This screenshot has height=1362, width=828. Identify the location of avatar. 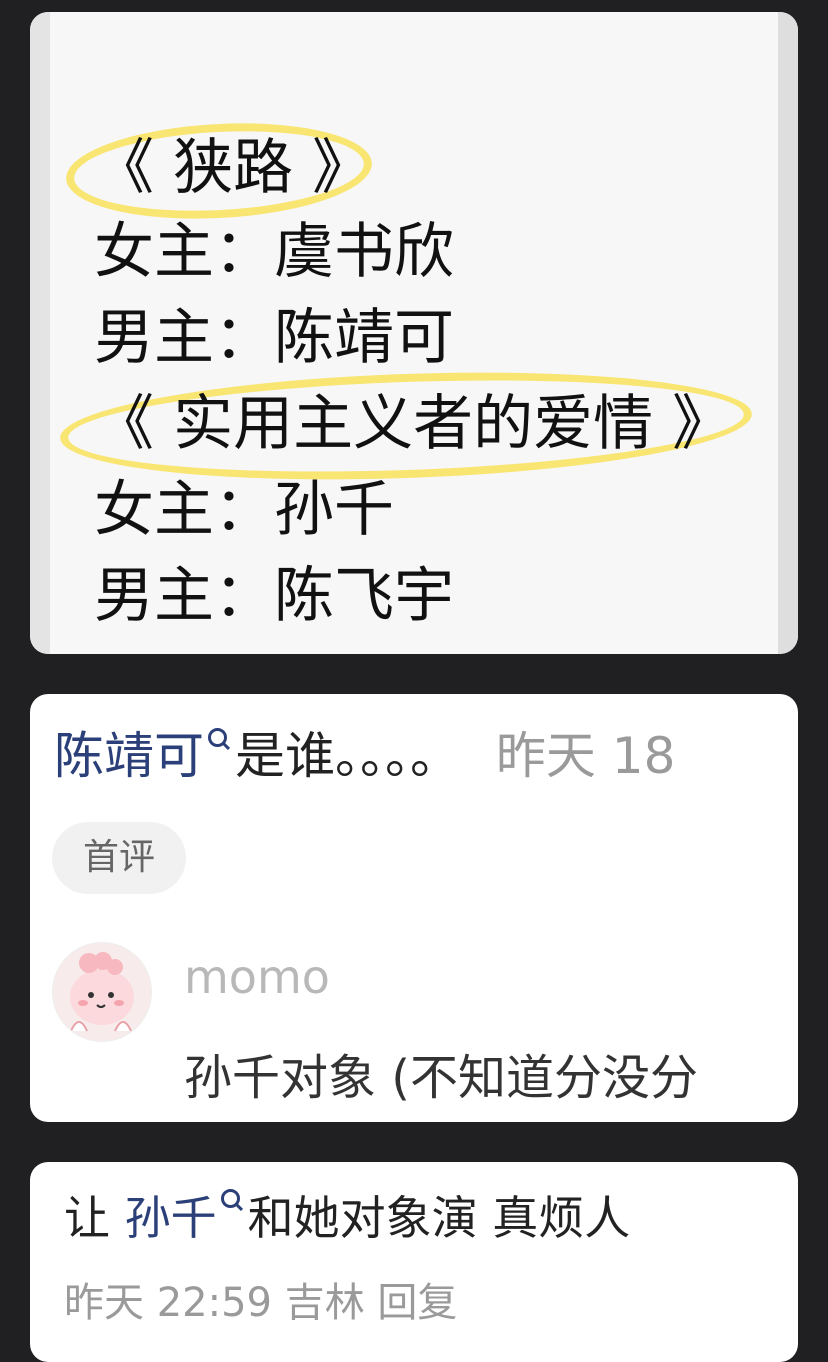
(102, 992).